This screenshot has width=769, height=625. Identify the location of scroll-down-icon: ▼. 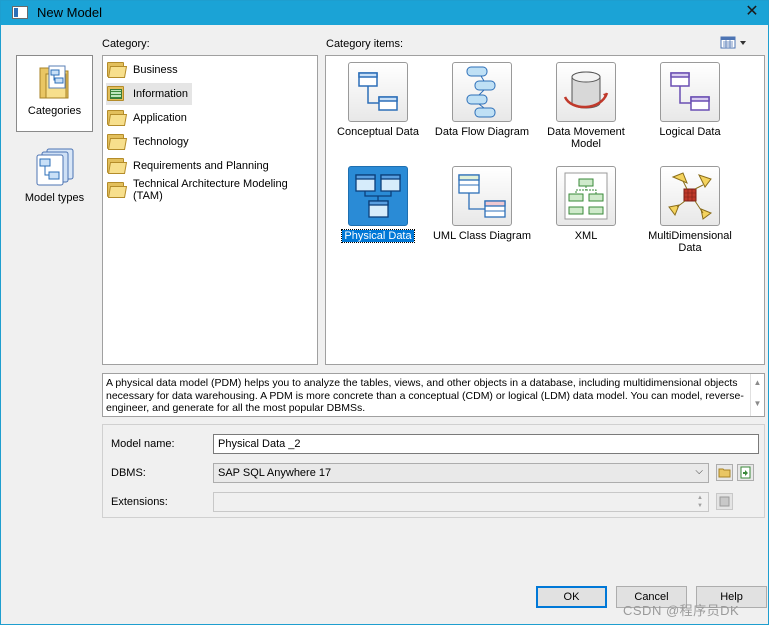
(757, 405).